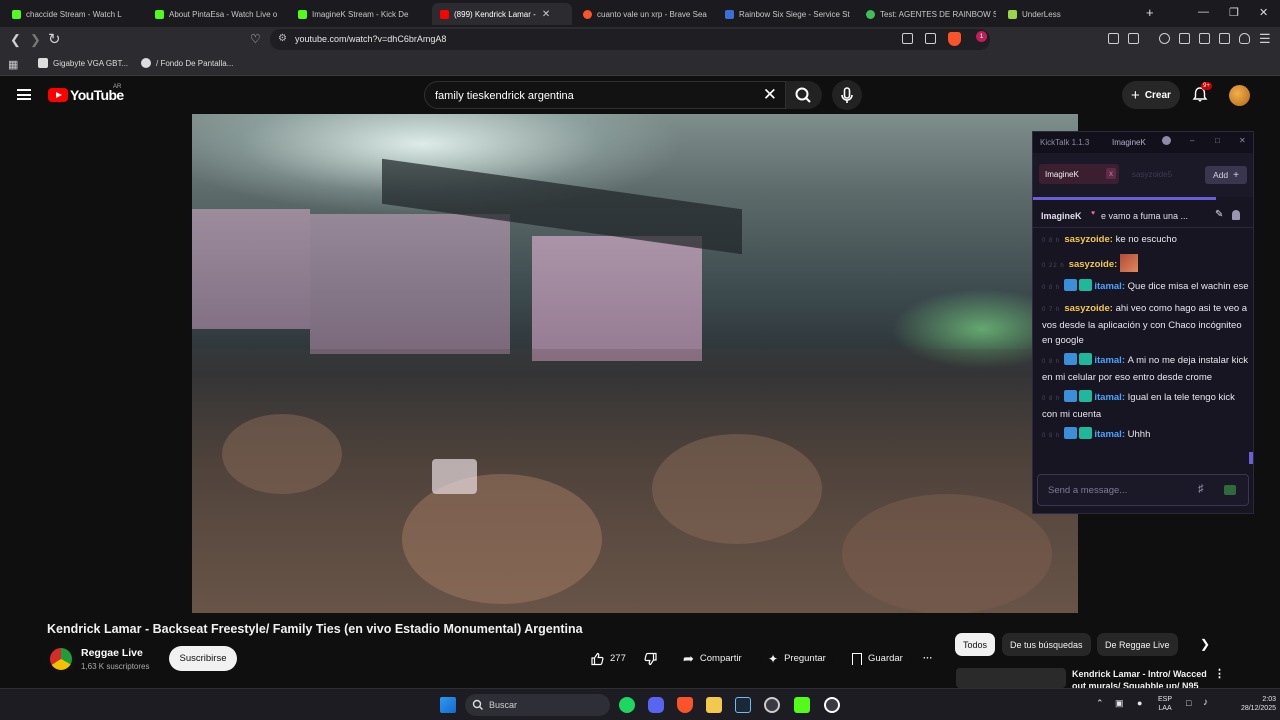 Image resolution: width=1280 pixels, height=720 pixels. What do you see at coordinates (1188, 703) in the screenshot?
I see `network-icon: □` at bounding box center [1188, 703].